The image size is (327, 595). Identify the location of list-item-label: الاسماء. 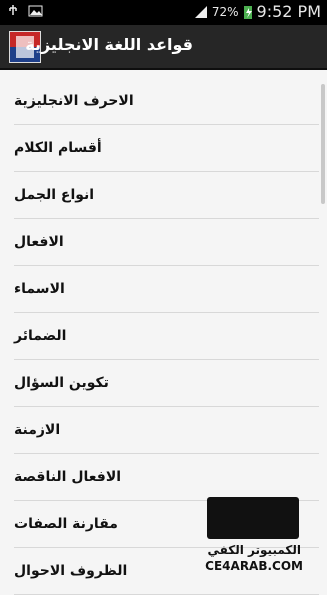
(39, 289).